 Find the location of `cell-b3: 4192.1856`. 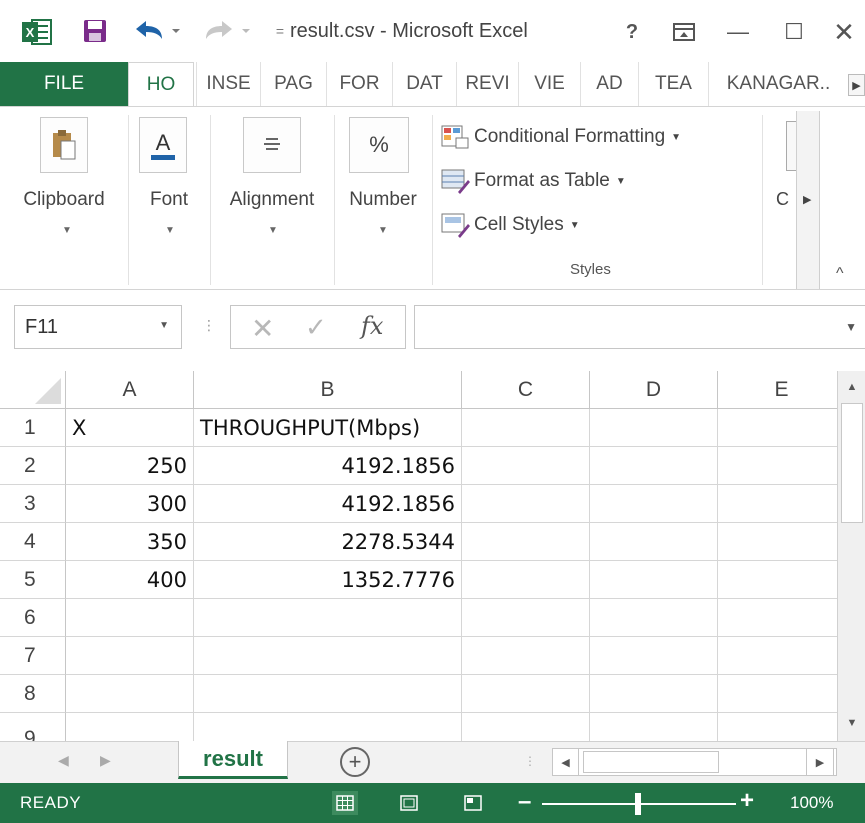

cell-b3: 4192.1856 is located at coordinates (328, 504).